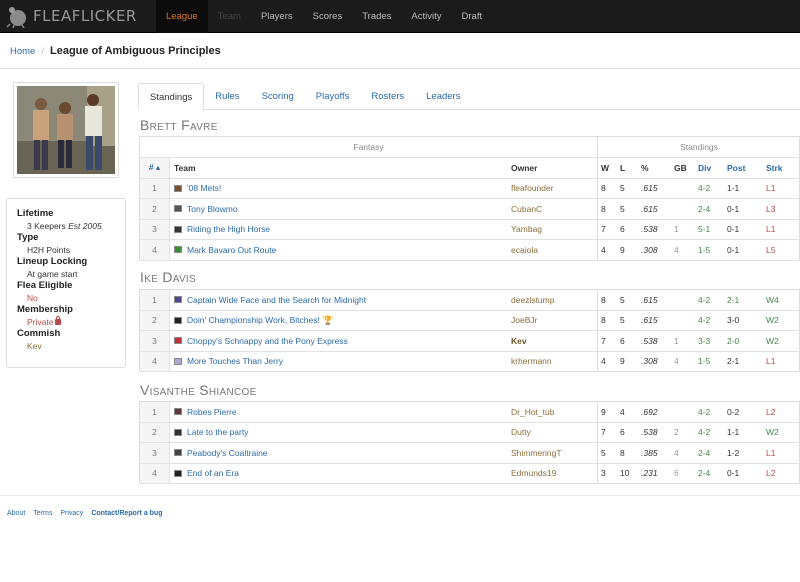 Image resolution: width=800 pixels, height=582 pixels. Describe the element at coordinates (533, 474) in the screenshot. I see `owner-cell: Edmunds19` at that location.